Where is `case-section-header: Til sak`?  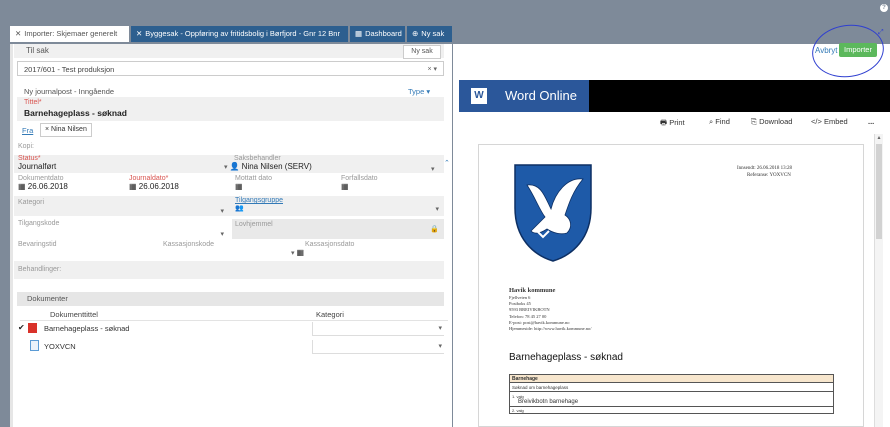 case-section-header: Til sak is located at coordinates (229, 51).